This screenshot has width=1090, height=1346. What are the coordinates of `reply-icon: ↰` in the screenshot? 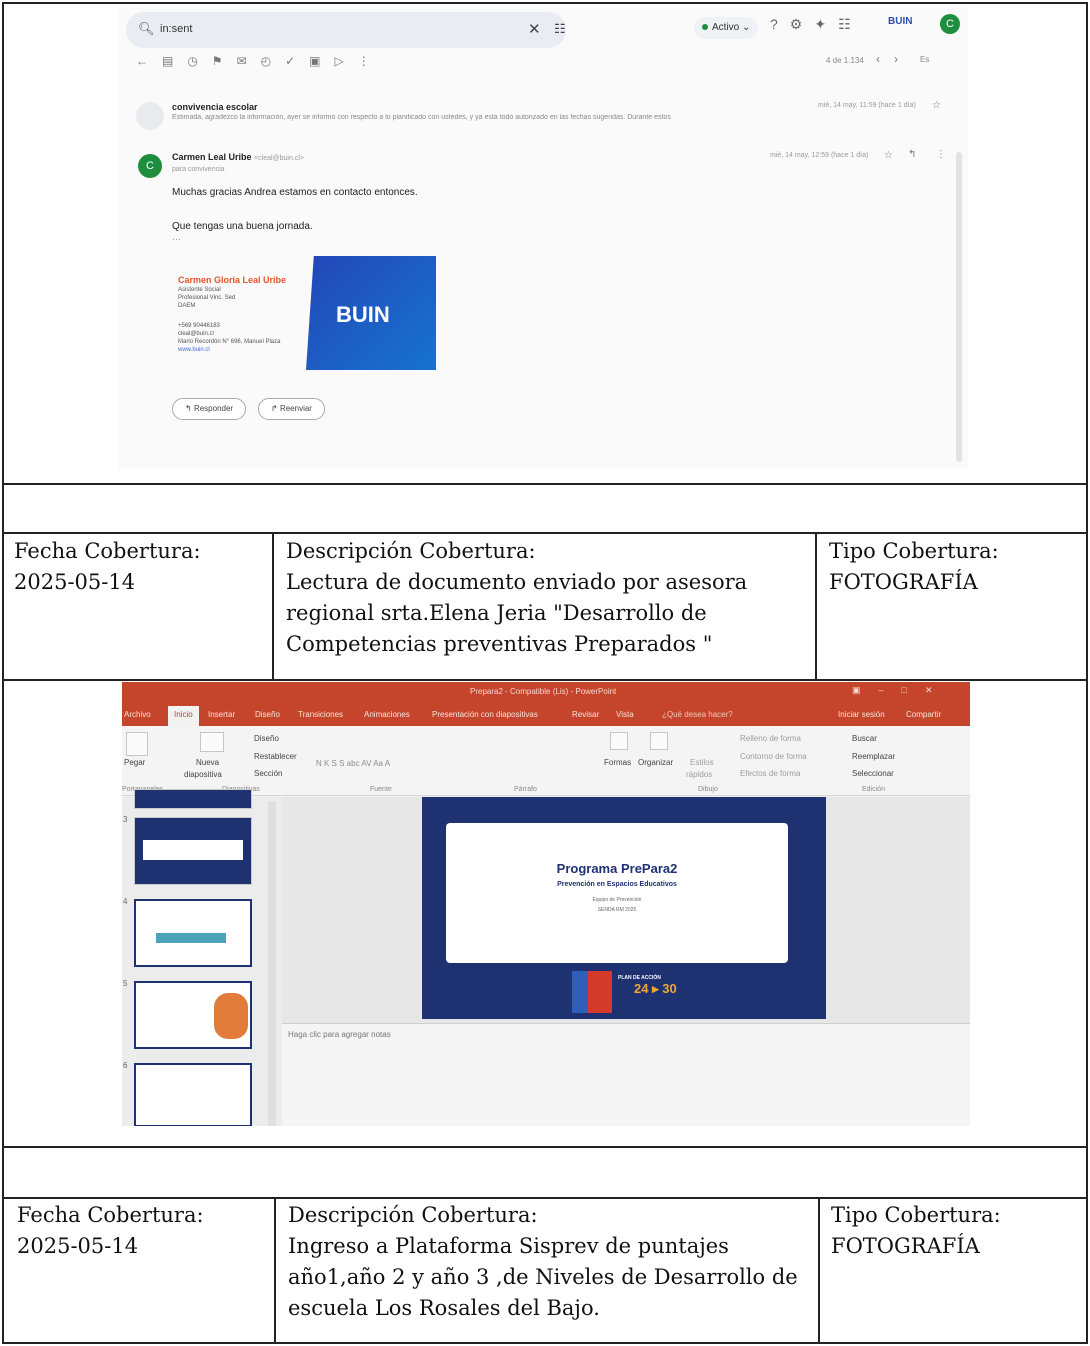 It's located at (912, 154).